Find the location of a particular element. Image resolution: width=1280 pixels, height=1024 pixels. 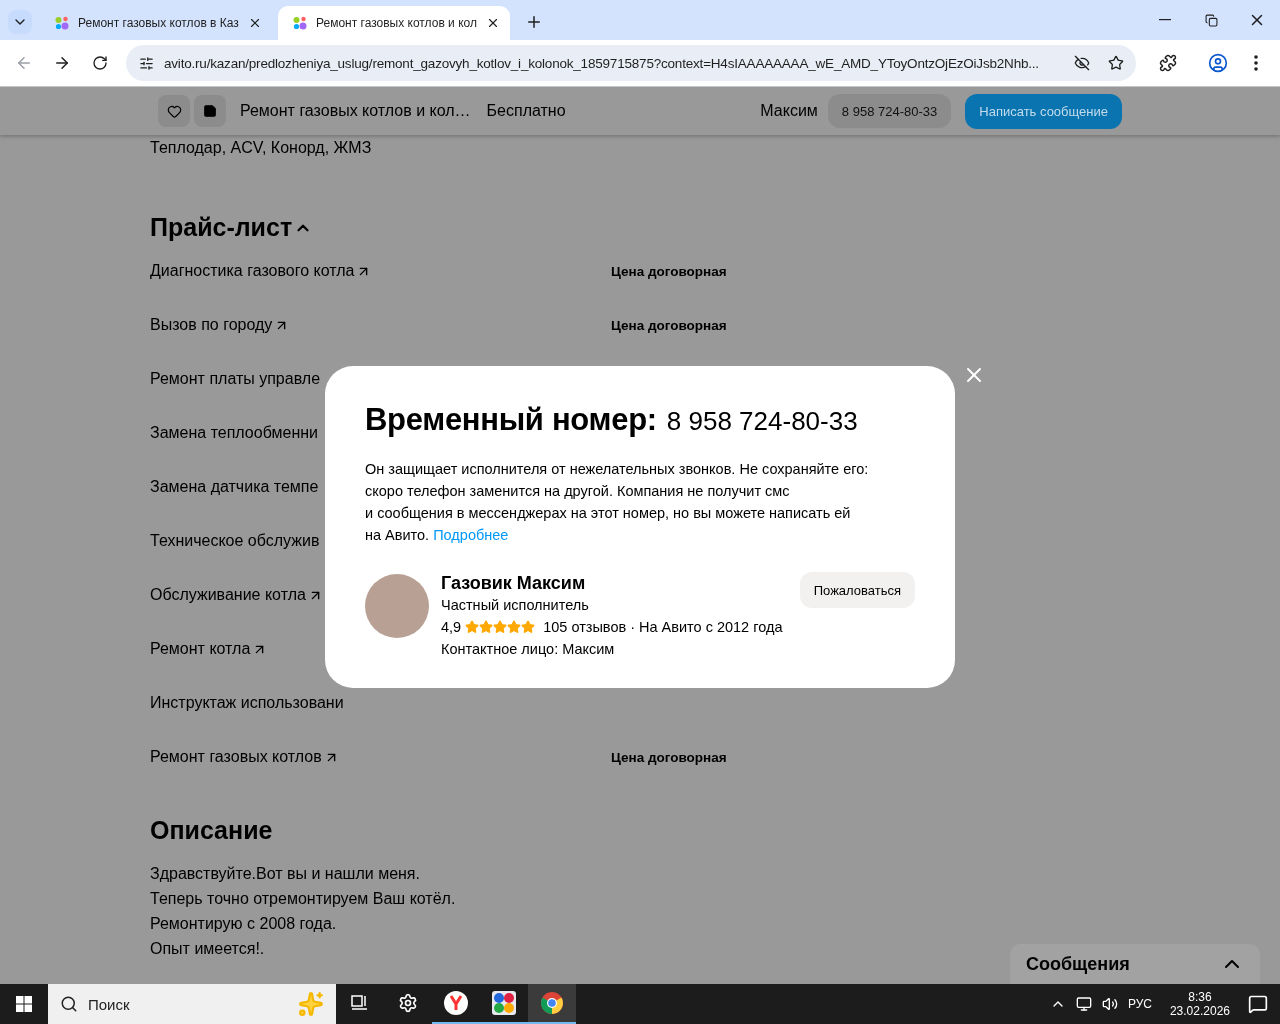

input-language: РУС is located at coordinates (1139, 1004).